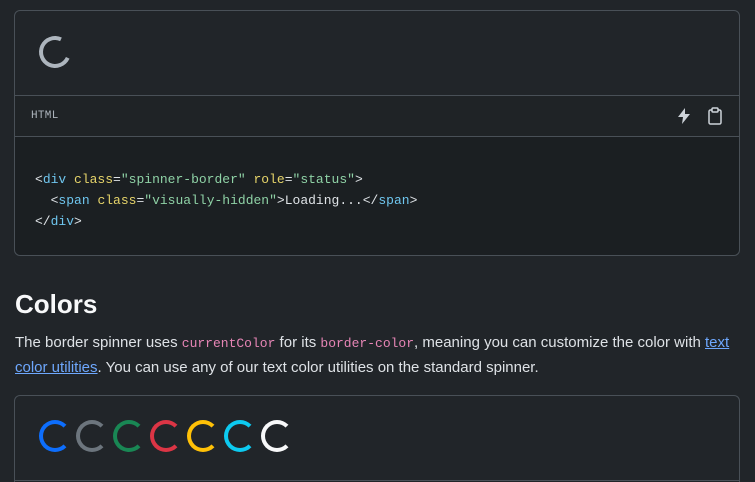  What do you see at coordinates (240, 436) in the screenshot?
I see `spinner-info` at bounding box center [240, 436].